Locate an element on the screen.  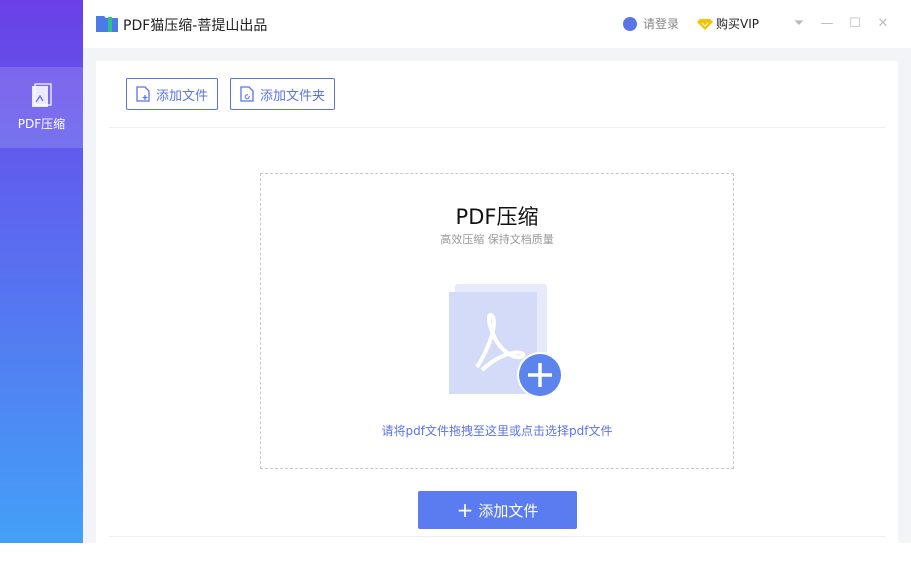
sidebar-item-pdf-compress: PDF压缩 is located at coordinates (41, 107).